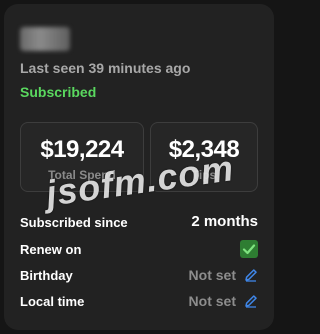 The image size is (320, 334). I want to click on renew-on-row: Renew on, so click(139, 250).